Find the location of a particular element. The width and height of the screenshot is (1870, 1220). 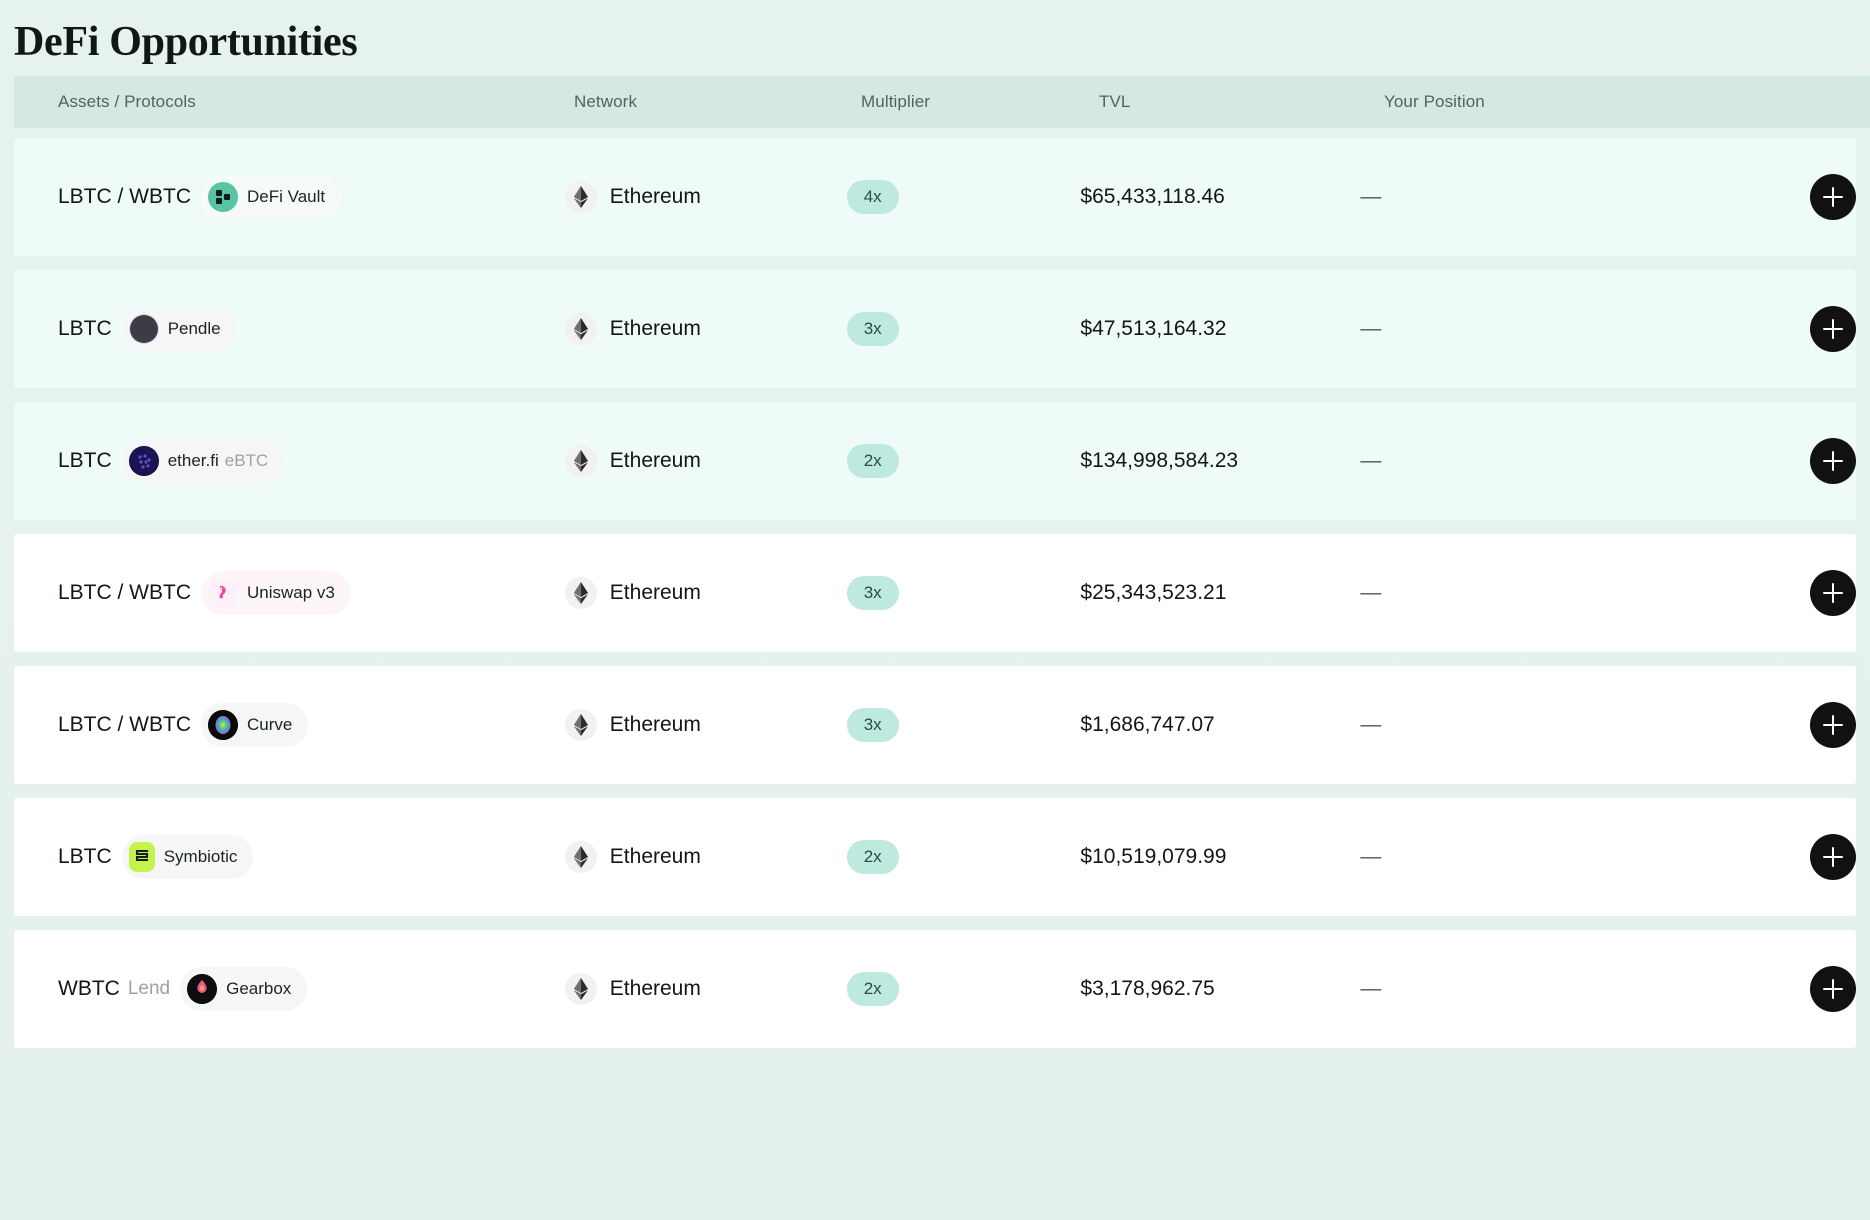

table-row: WBTC Lend Gearbox Ethereum 2x $3,178,962.75 — is located at coordinates (935, 989).